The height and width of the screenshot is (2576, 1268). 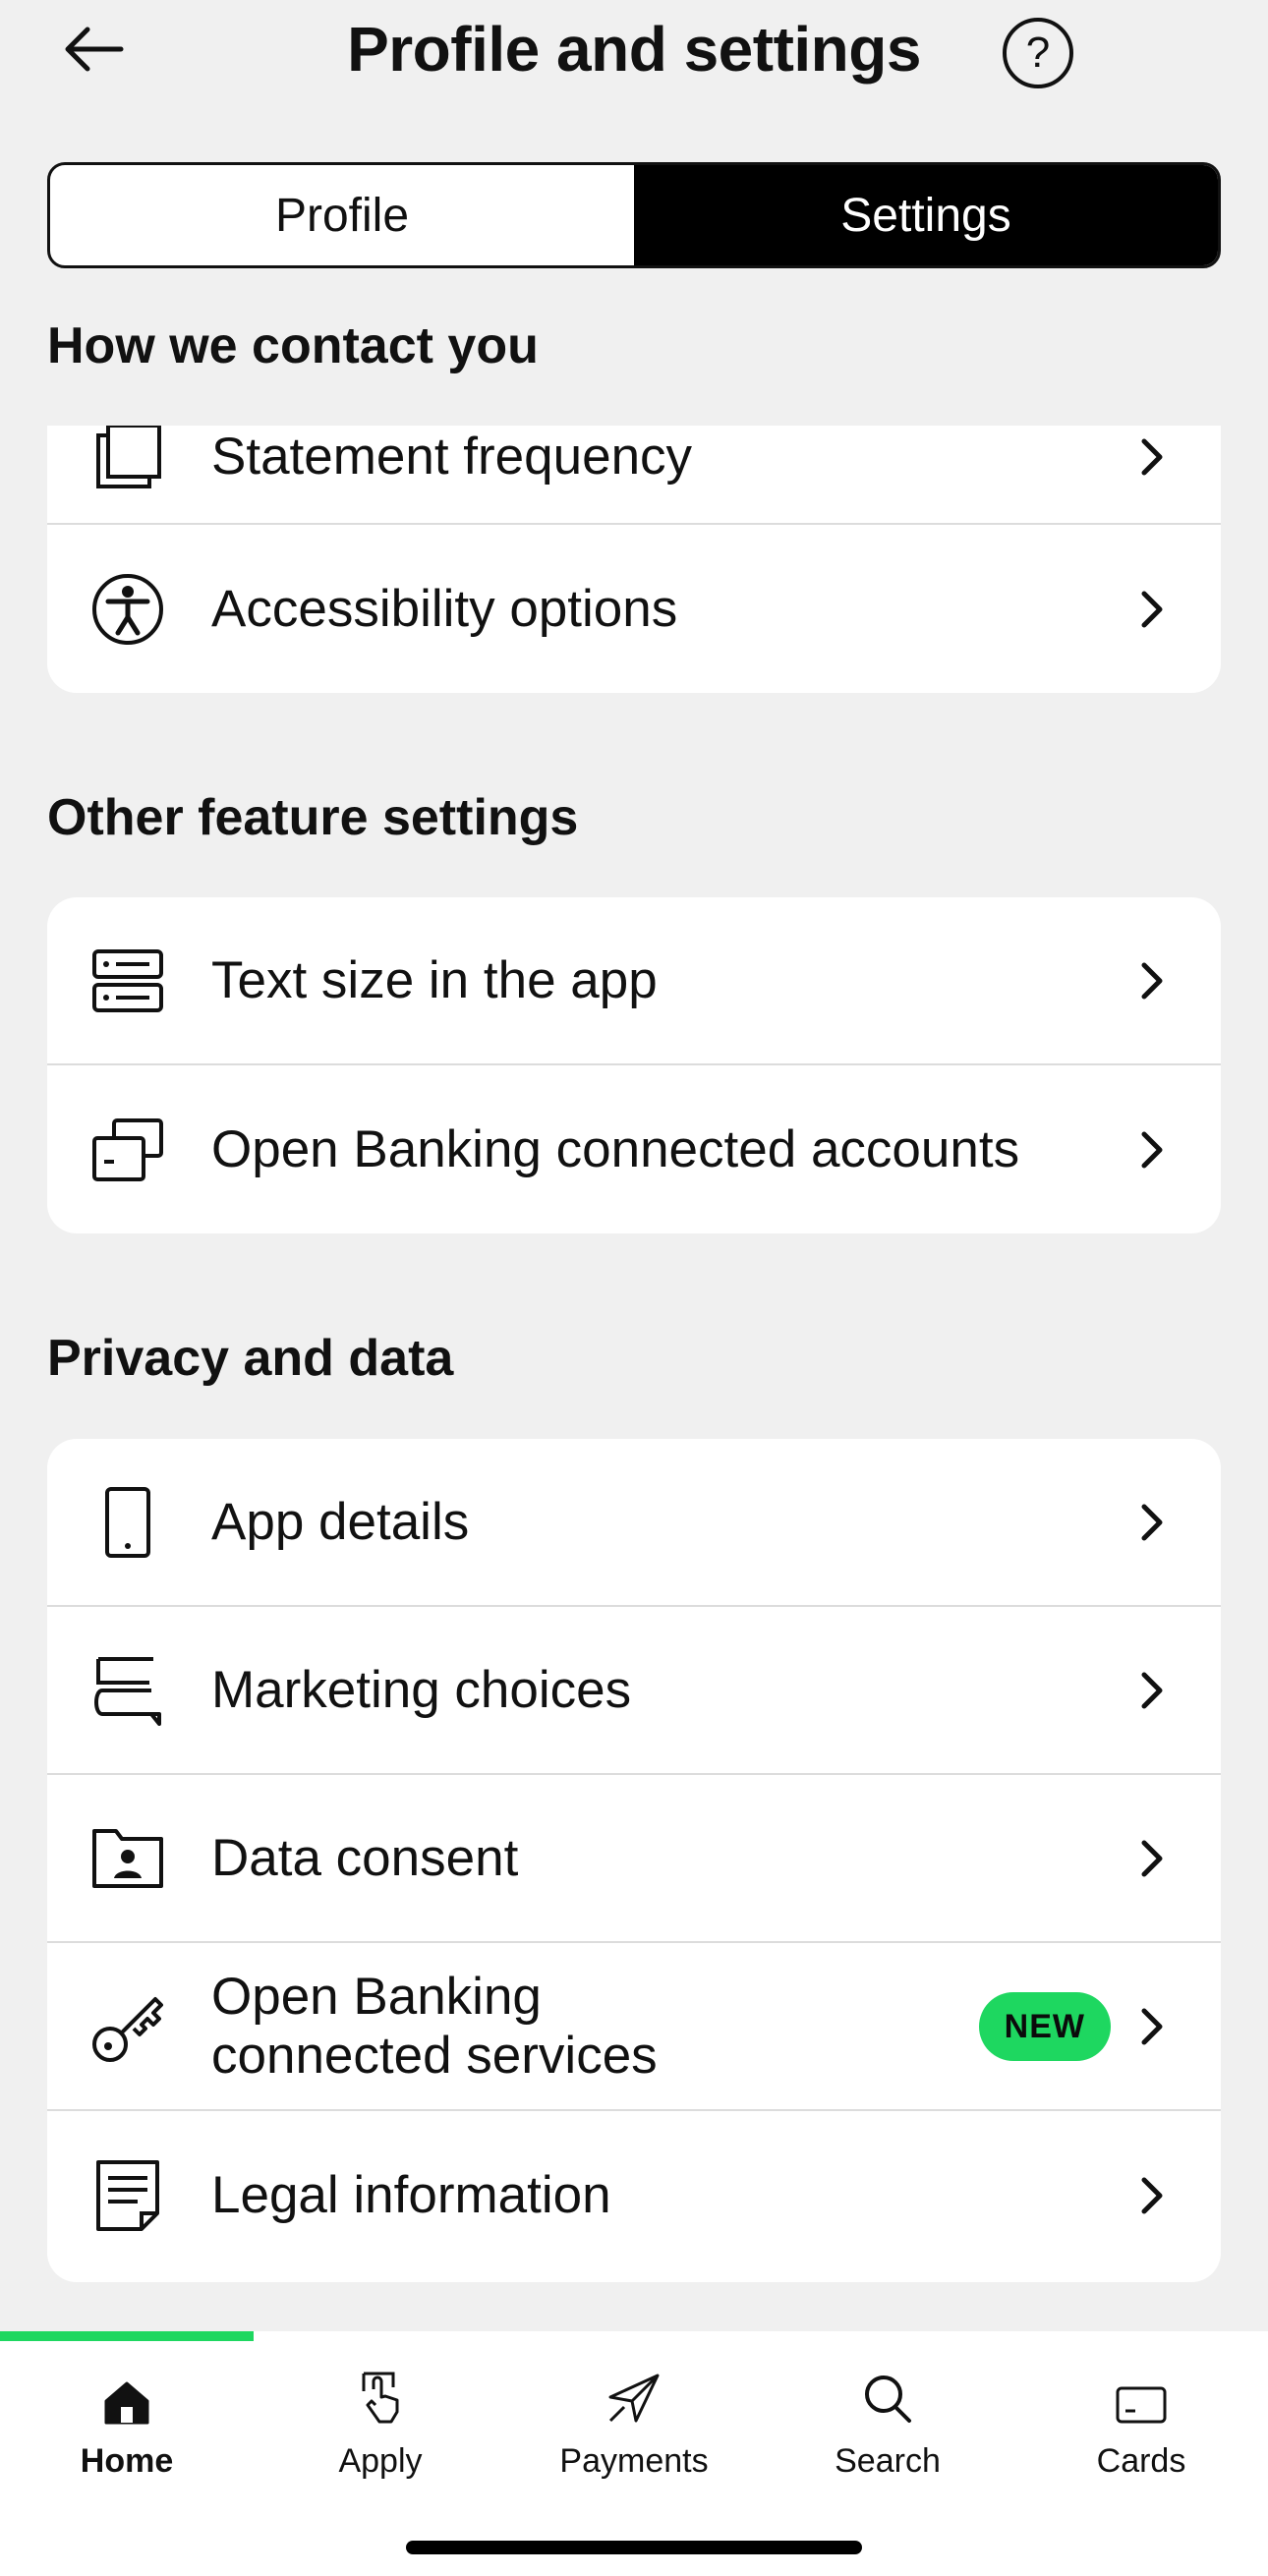 What do you see at coordinates (452, 456) in the screenshot?
I see `list-item-label: Statement frequency` at bounding box center [452, 456].